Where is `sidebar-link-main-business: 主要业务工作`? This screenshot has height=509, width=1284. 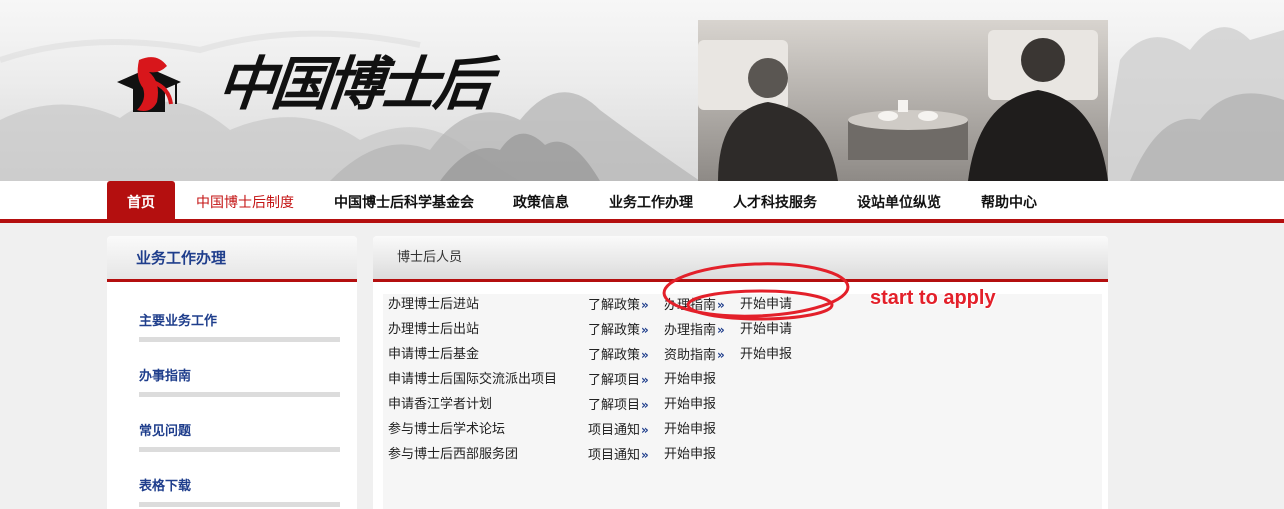 sidebar-link-main-business: 主要业务工作 is located at coordinates (239, 327).